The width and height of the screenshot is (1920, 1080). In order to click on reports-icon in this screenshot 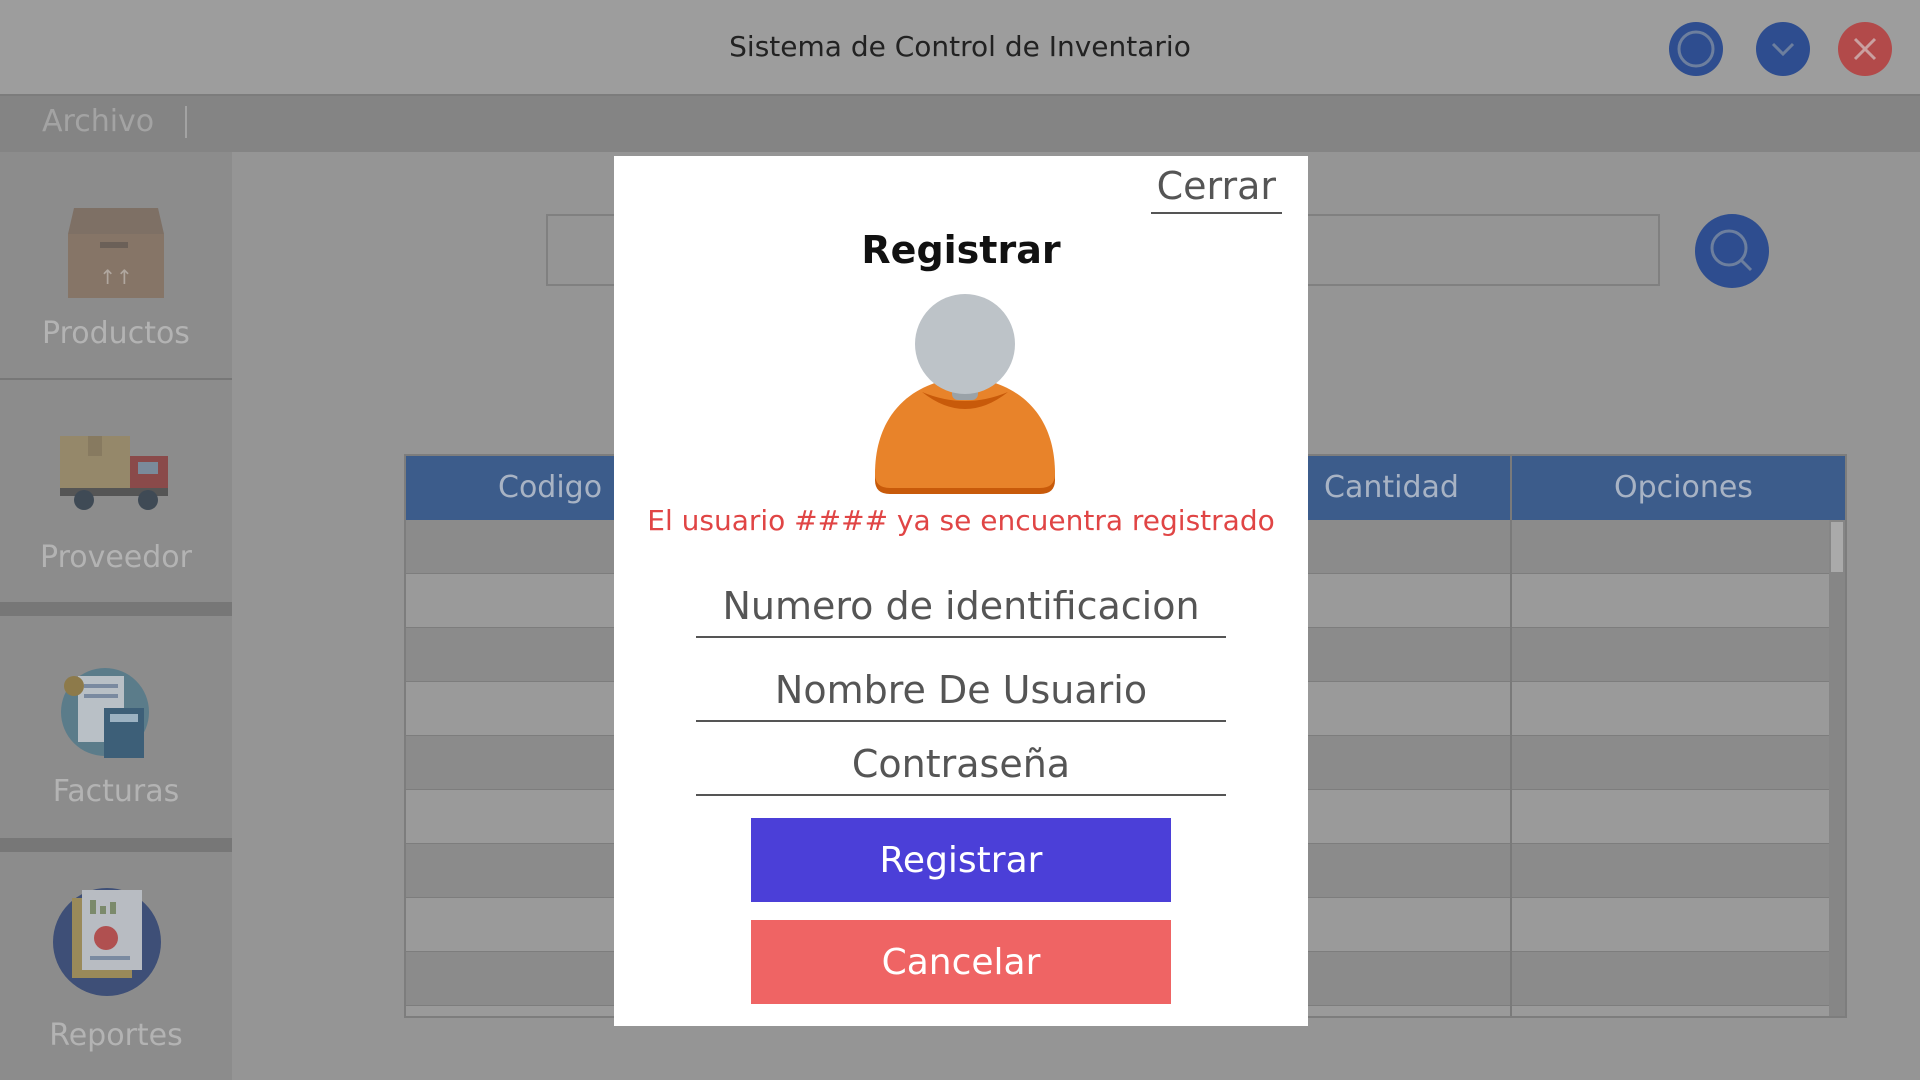, I will do `click(107, 942)`.